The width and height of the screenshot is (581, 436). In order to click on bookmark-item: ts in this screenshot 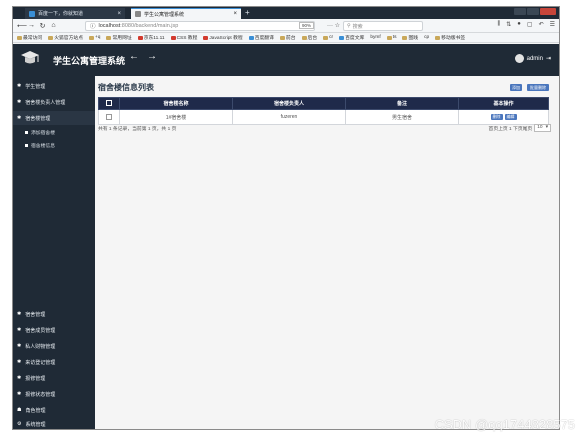, I will do `click(391, 37)`.